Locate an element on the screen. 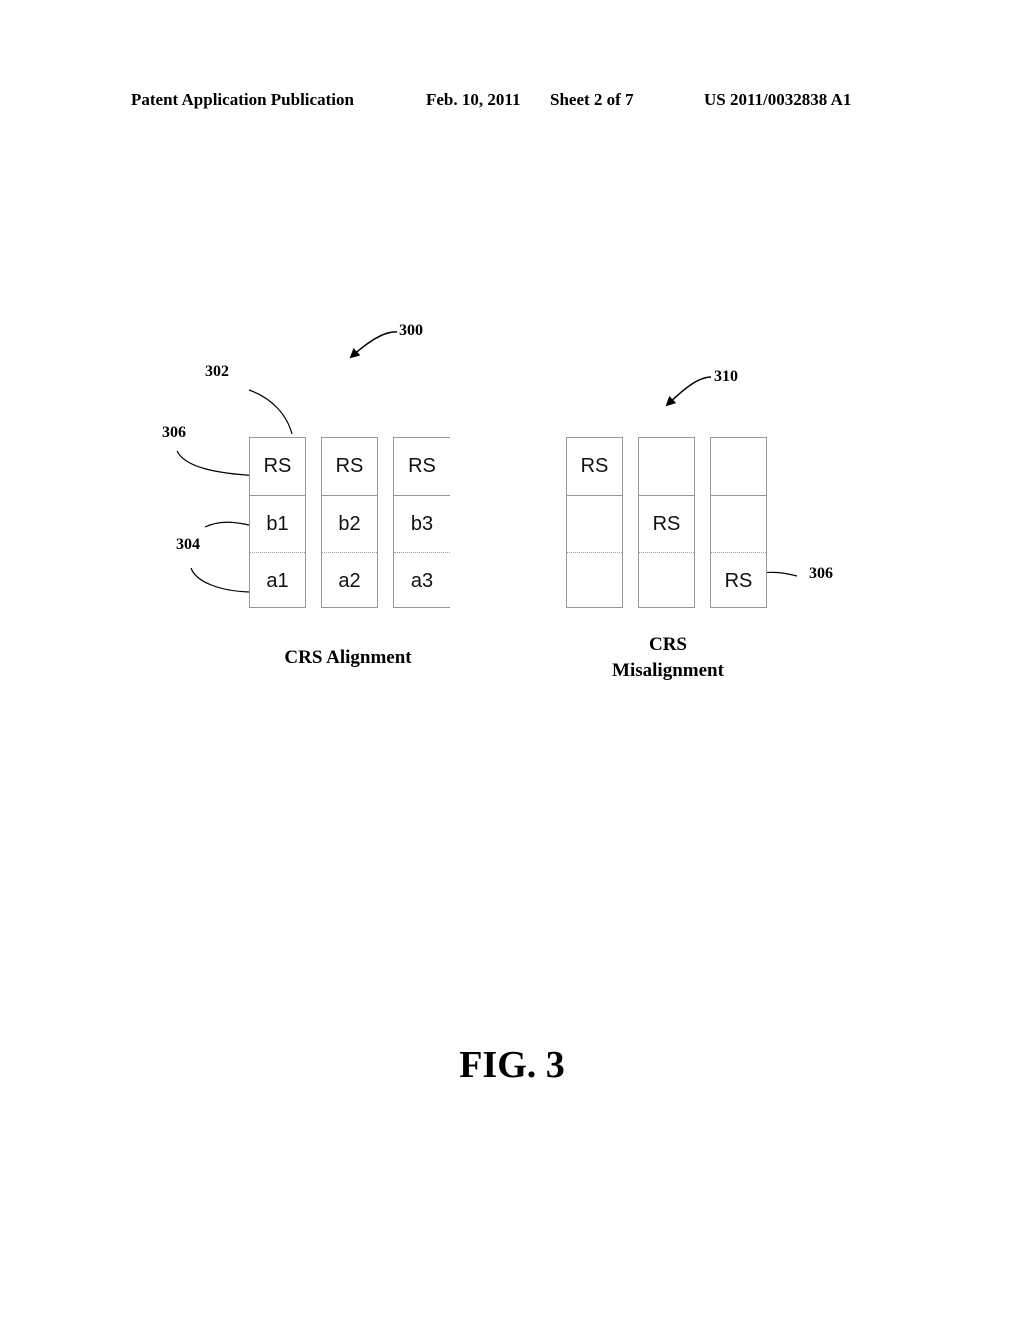  ref-304: 304 is located at coordinates (188, 544).